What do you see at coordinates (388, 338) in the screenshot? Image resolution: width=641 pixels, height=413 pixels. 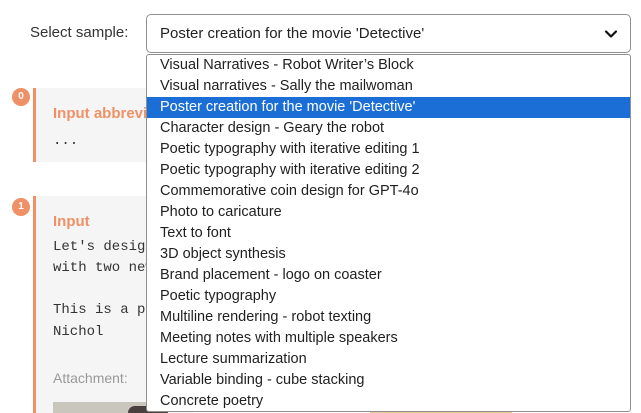 I see `dropdown-option: Meeting notes with multiple speakers` at bounding box center [388, 338].